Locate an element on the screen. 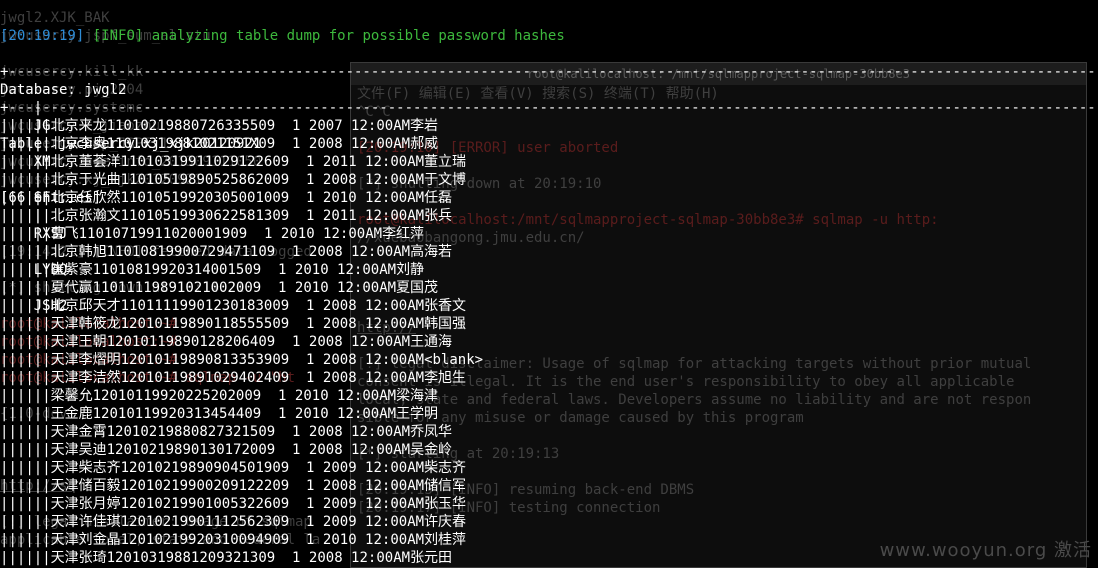 Image resolution: width=1098 pixels, height=568 pixels. cell-sf: 110107199110200019 is located at coordinates (154, 234).